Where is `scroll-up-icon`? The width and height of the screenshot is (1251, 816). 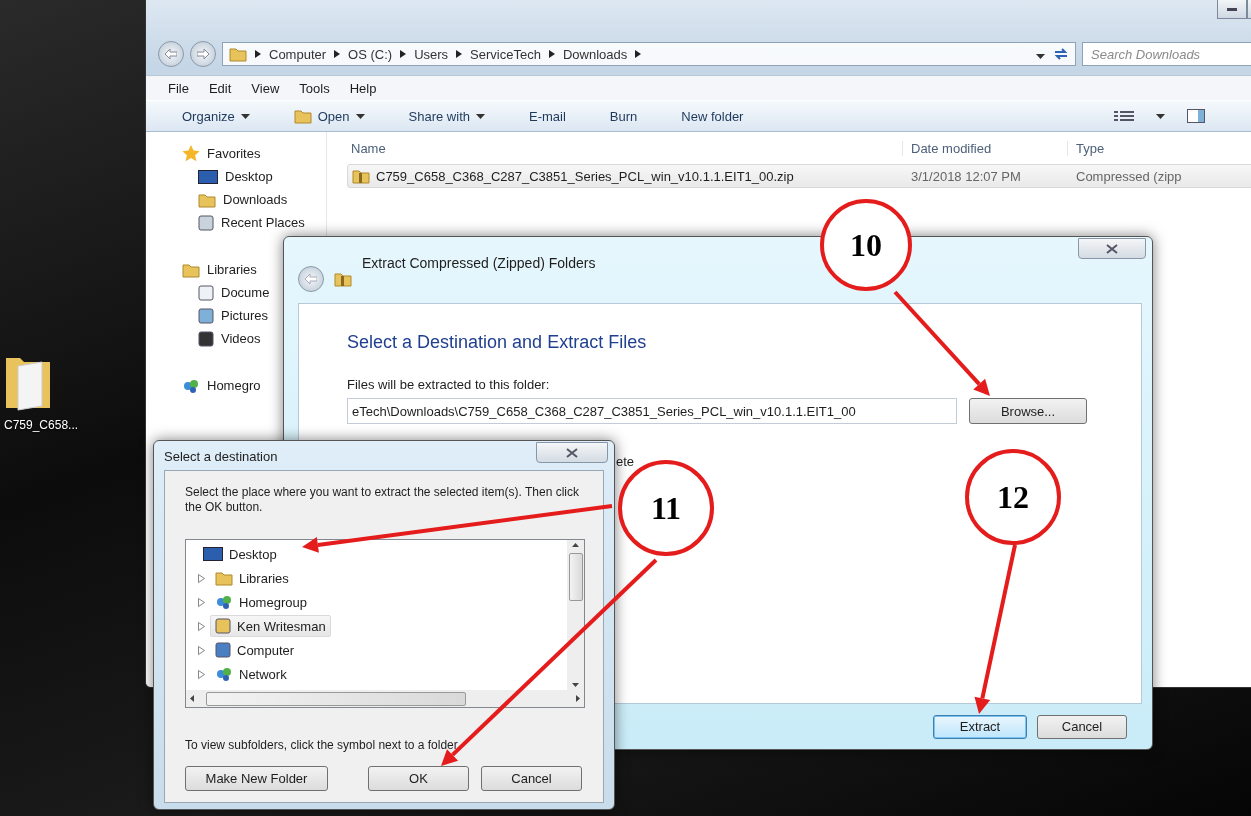 scroll-up-icon is located at coordinates (575, 545).